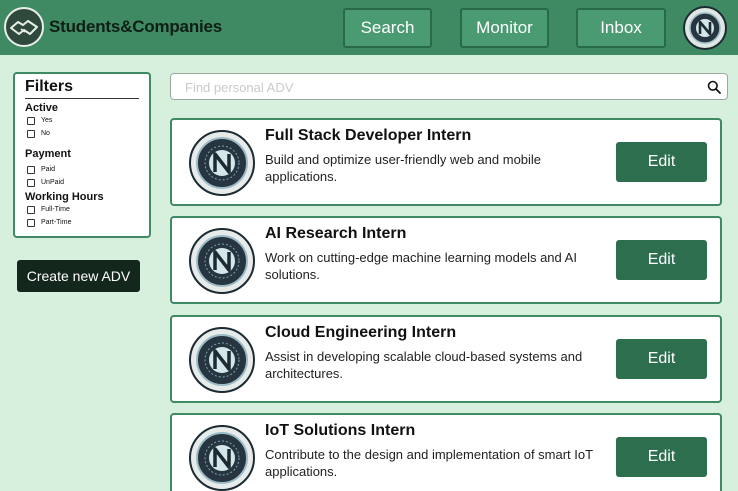 The image size is (738, 491). Describe the element at coordinates (336, 233) in the screenshot. I see `card-title: AI Research Intern` at that location.